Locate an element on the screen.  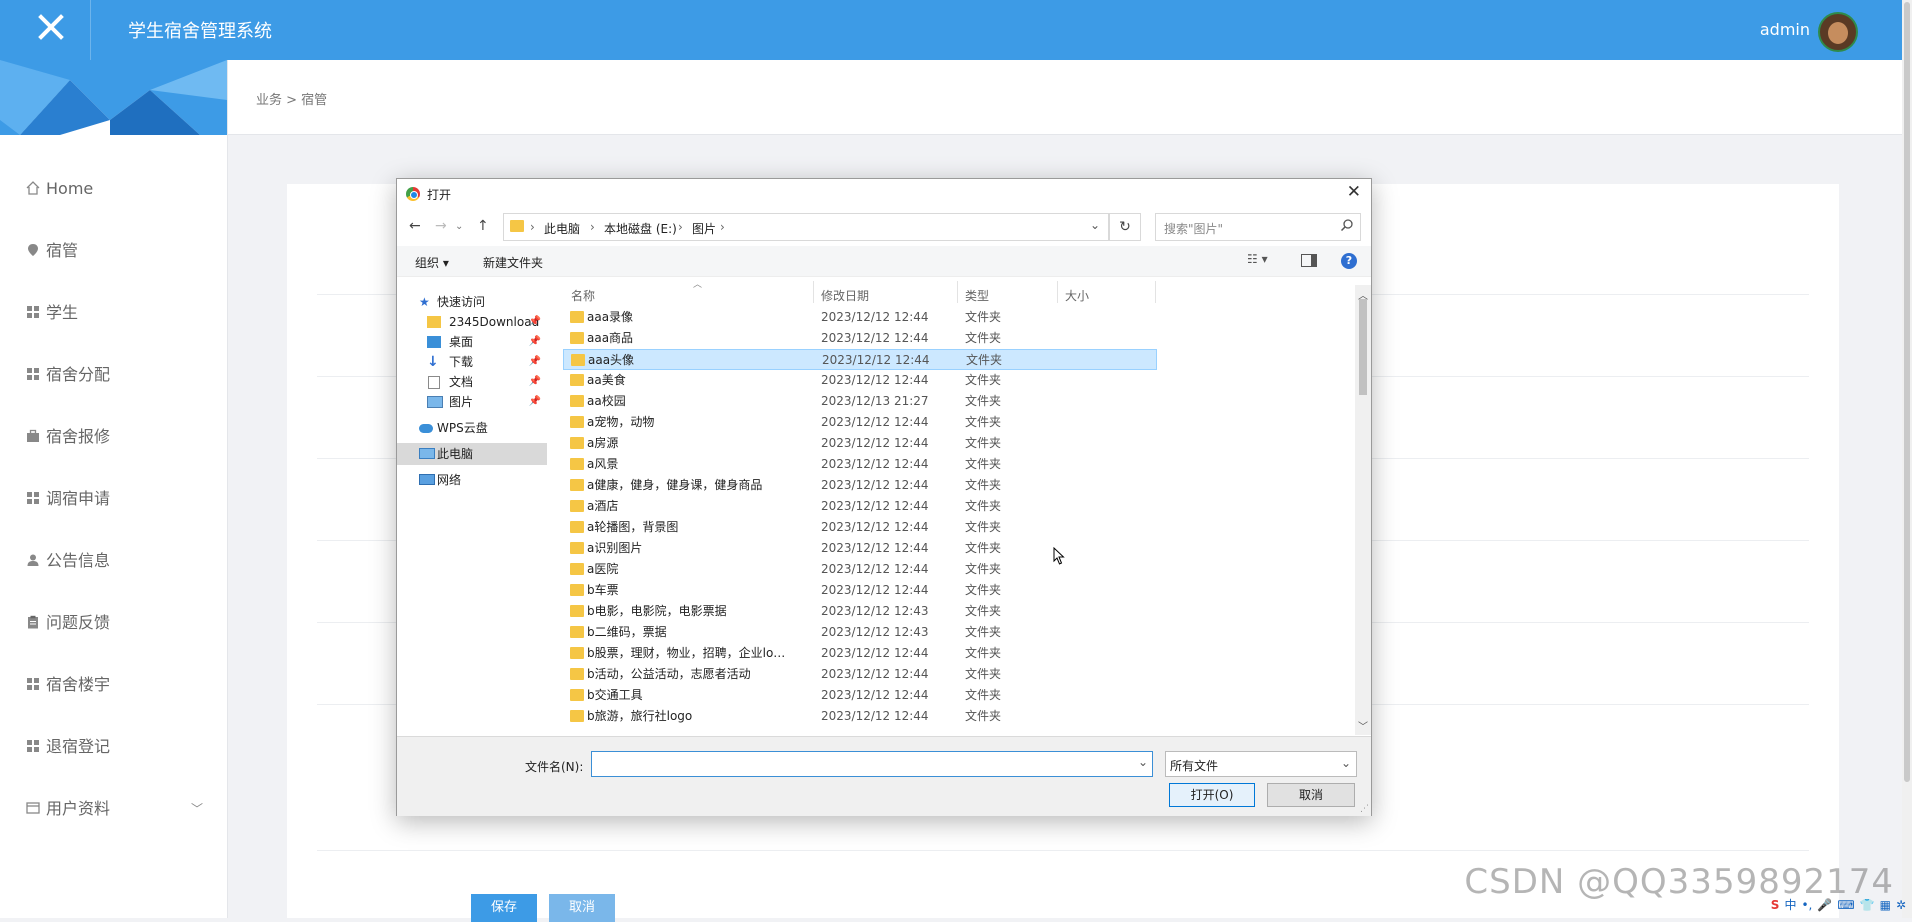
file-row: a宠物，动物 2023/12/12 12:44 文件夹 is located at coordinates (859, 422).